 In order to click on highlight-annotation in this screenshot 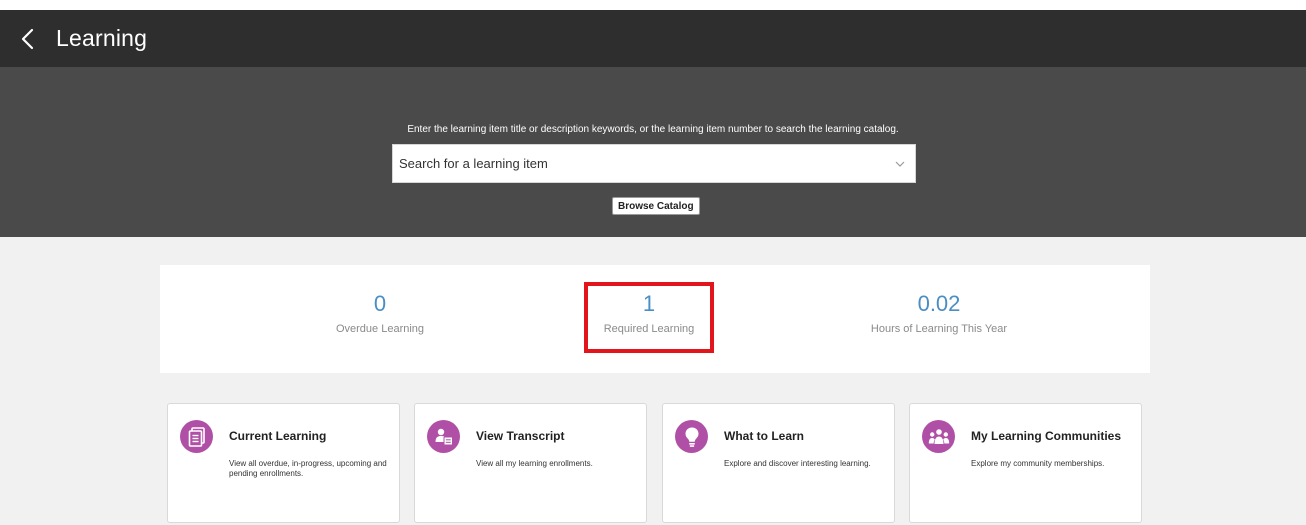, I will do `click(649, 317)`.